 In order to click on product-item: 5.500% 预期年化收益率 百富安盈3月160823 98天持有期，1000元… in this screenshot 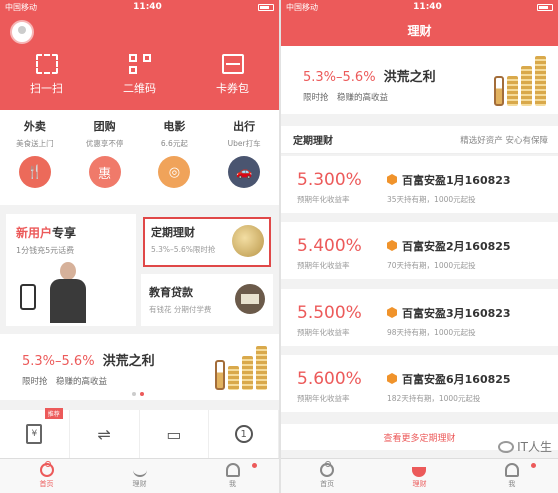, I will do `click(419, 317)`.